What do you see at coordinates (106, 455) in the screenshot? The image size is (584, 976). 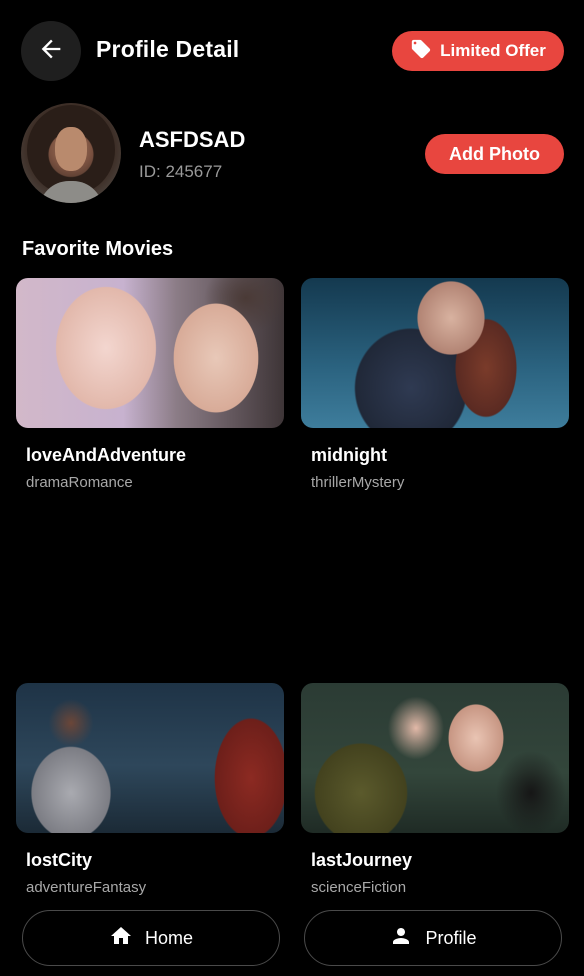 I see `movie-title: loveAndAdventure` at bounding box center [106, 455].